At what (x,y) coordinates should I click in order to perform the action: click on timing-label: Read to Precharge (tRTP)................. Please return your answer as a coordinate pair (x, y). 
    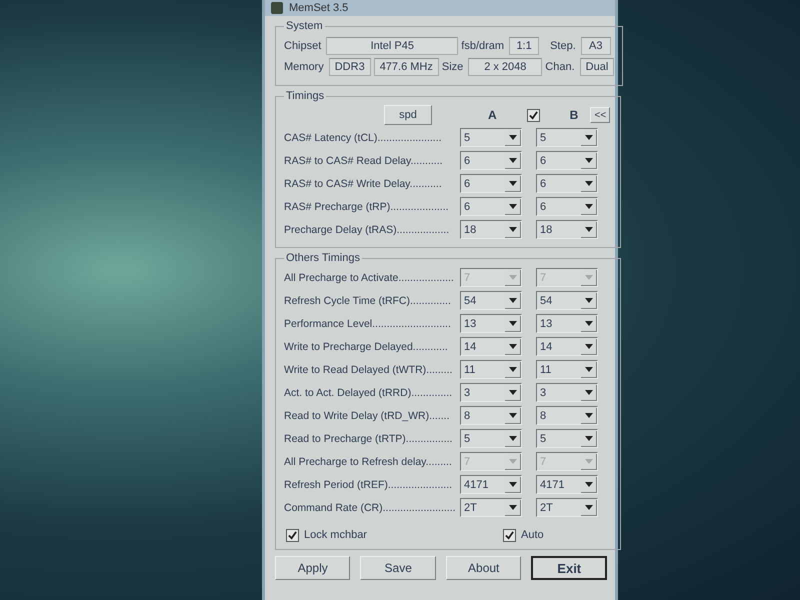
    Looking at the image, I should click on (369, 438).